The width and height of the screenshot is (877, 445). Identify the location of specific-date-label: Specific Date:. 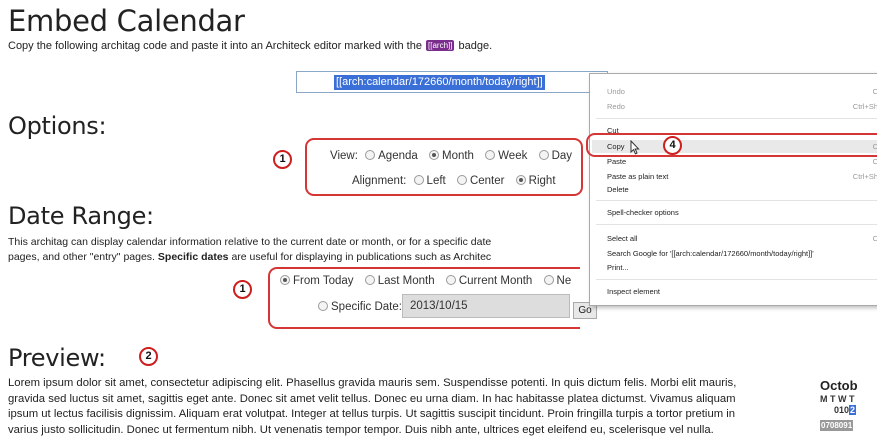
(366, 307).